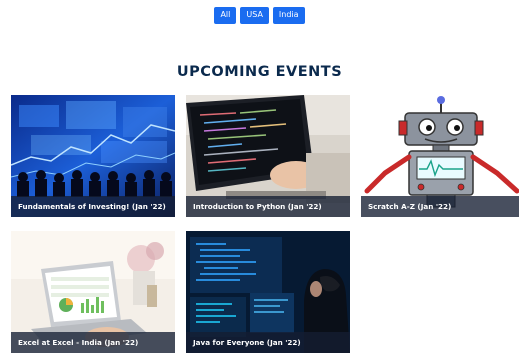 This screenshot has width=519, height=353. Describe the element at coordinates (225, 15) in the screenshot. I see `filter-all-button: All` at that location.